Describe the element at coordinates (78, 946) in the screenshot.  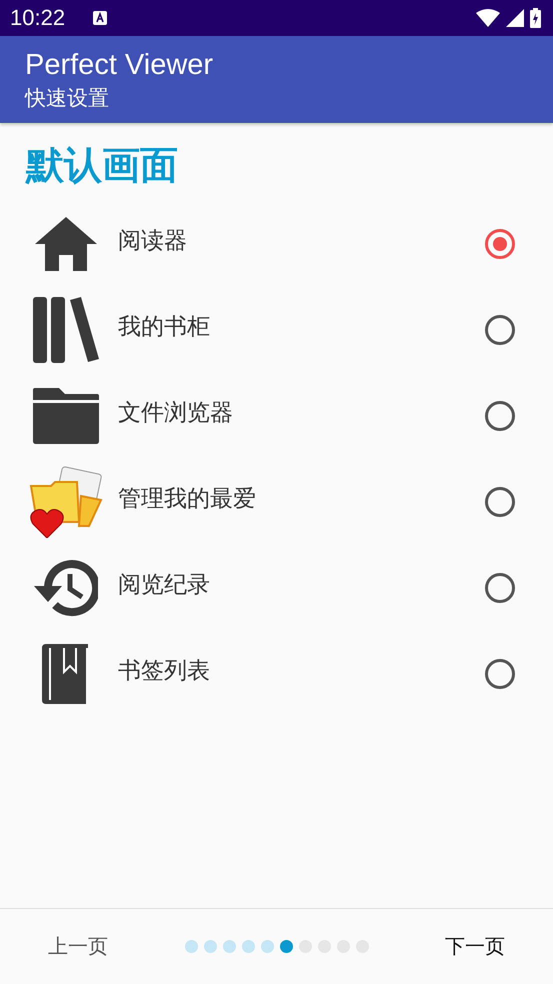
I see `previous-page-button: 上一页` at that location.